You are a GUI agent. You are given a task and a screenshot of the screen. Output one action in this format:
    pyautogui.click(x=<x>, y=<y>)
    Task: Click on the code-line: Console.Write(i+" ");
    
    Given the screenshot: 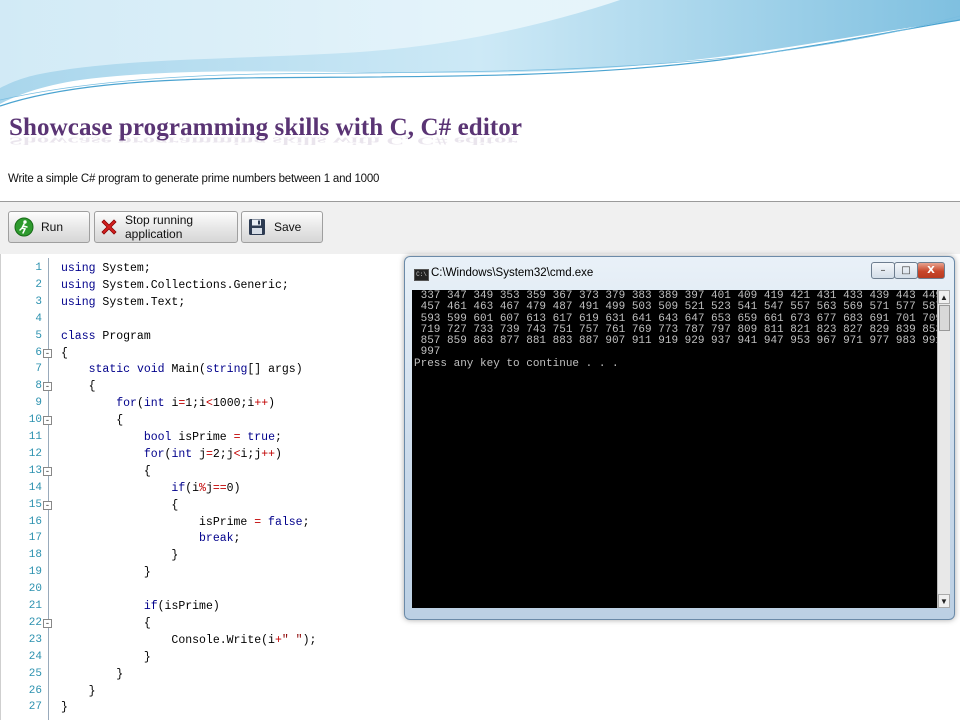 What is the action you would take?
    pyautogui.click(x=188, y=640)
    